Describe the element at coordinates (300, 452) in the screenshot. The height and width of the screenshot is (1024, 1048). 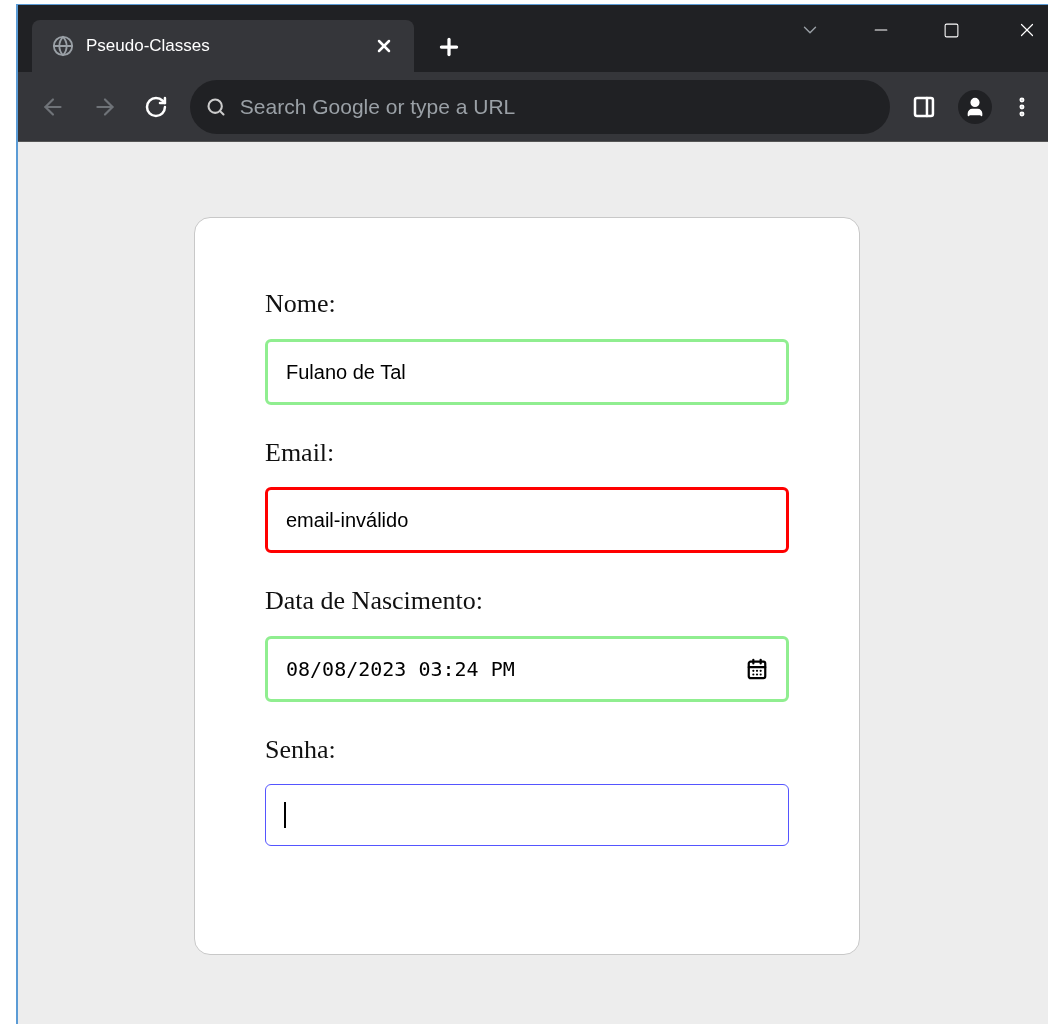
I see `field-label: Email:` at that location.